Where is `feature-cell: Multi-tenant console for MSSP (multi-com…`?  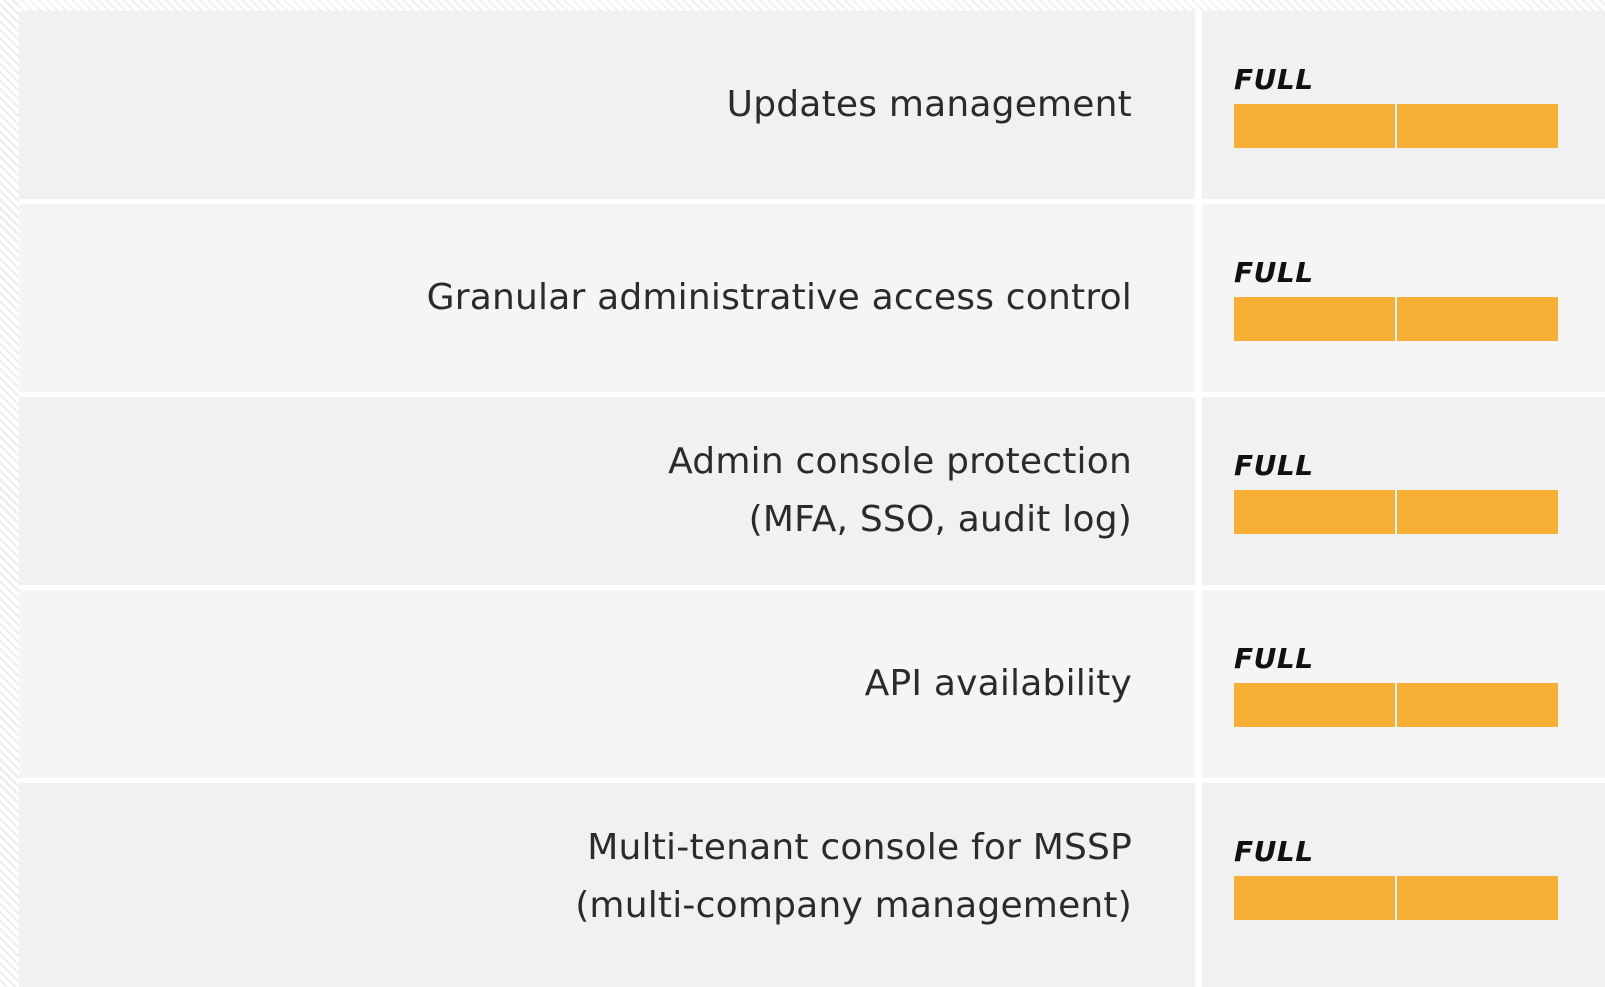 feature-cell: Multi-tenant console for MSSP (multi-com… is located at coordinates (607, 877).